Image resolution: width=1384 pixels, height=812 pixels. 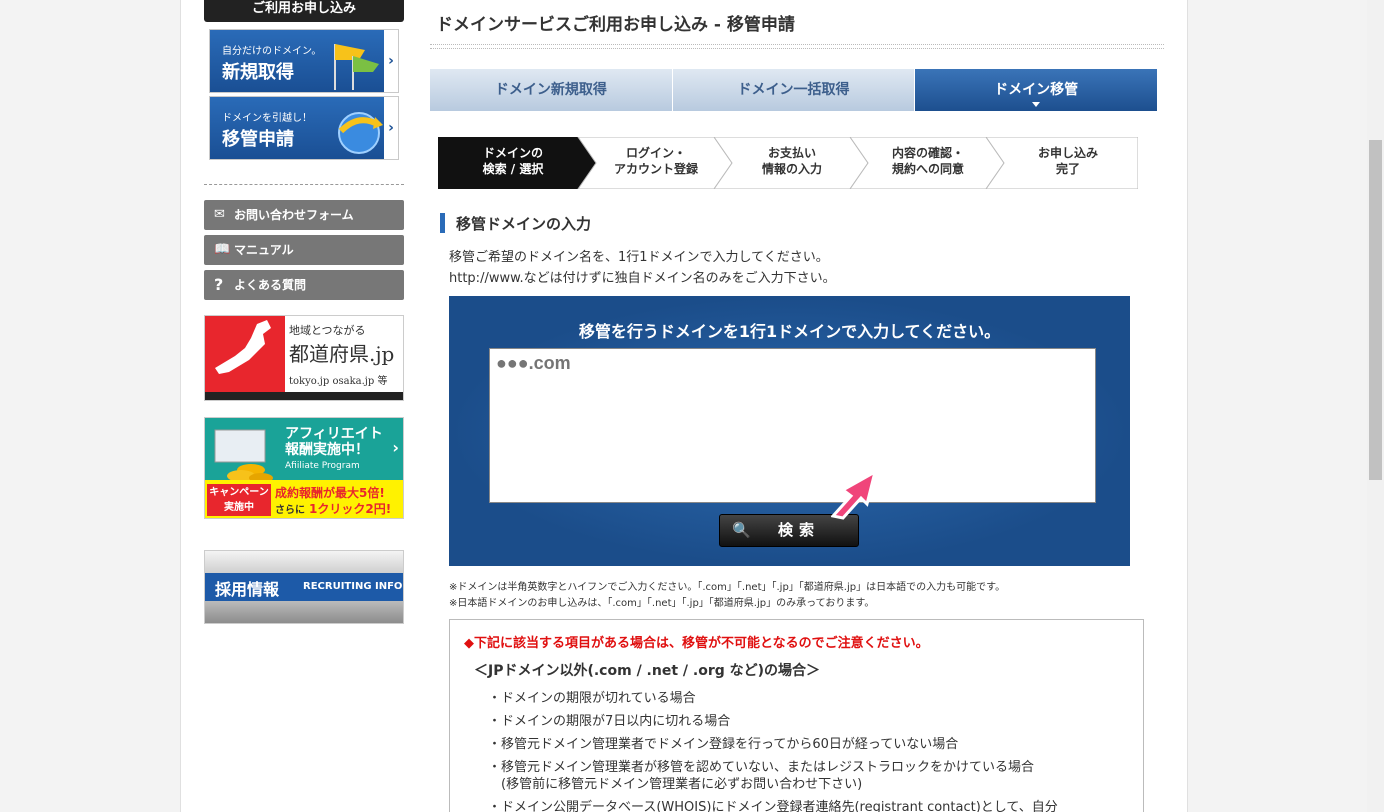 What do you see at coordinates (350, 509) in the screenshot?
I see `affiliate-reward-2: 1クリック2円!` at bounding box center [350, 509].